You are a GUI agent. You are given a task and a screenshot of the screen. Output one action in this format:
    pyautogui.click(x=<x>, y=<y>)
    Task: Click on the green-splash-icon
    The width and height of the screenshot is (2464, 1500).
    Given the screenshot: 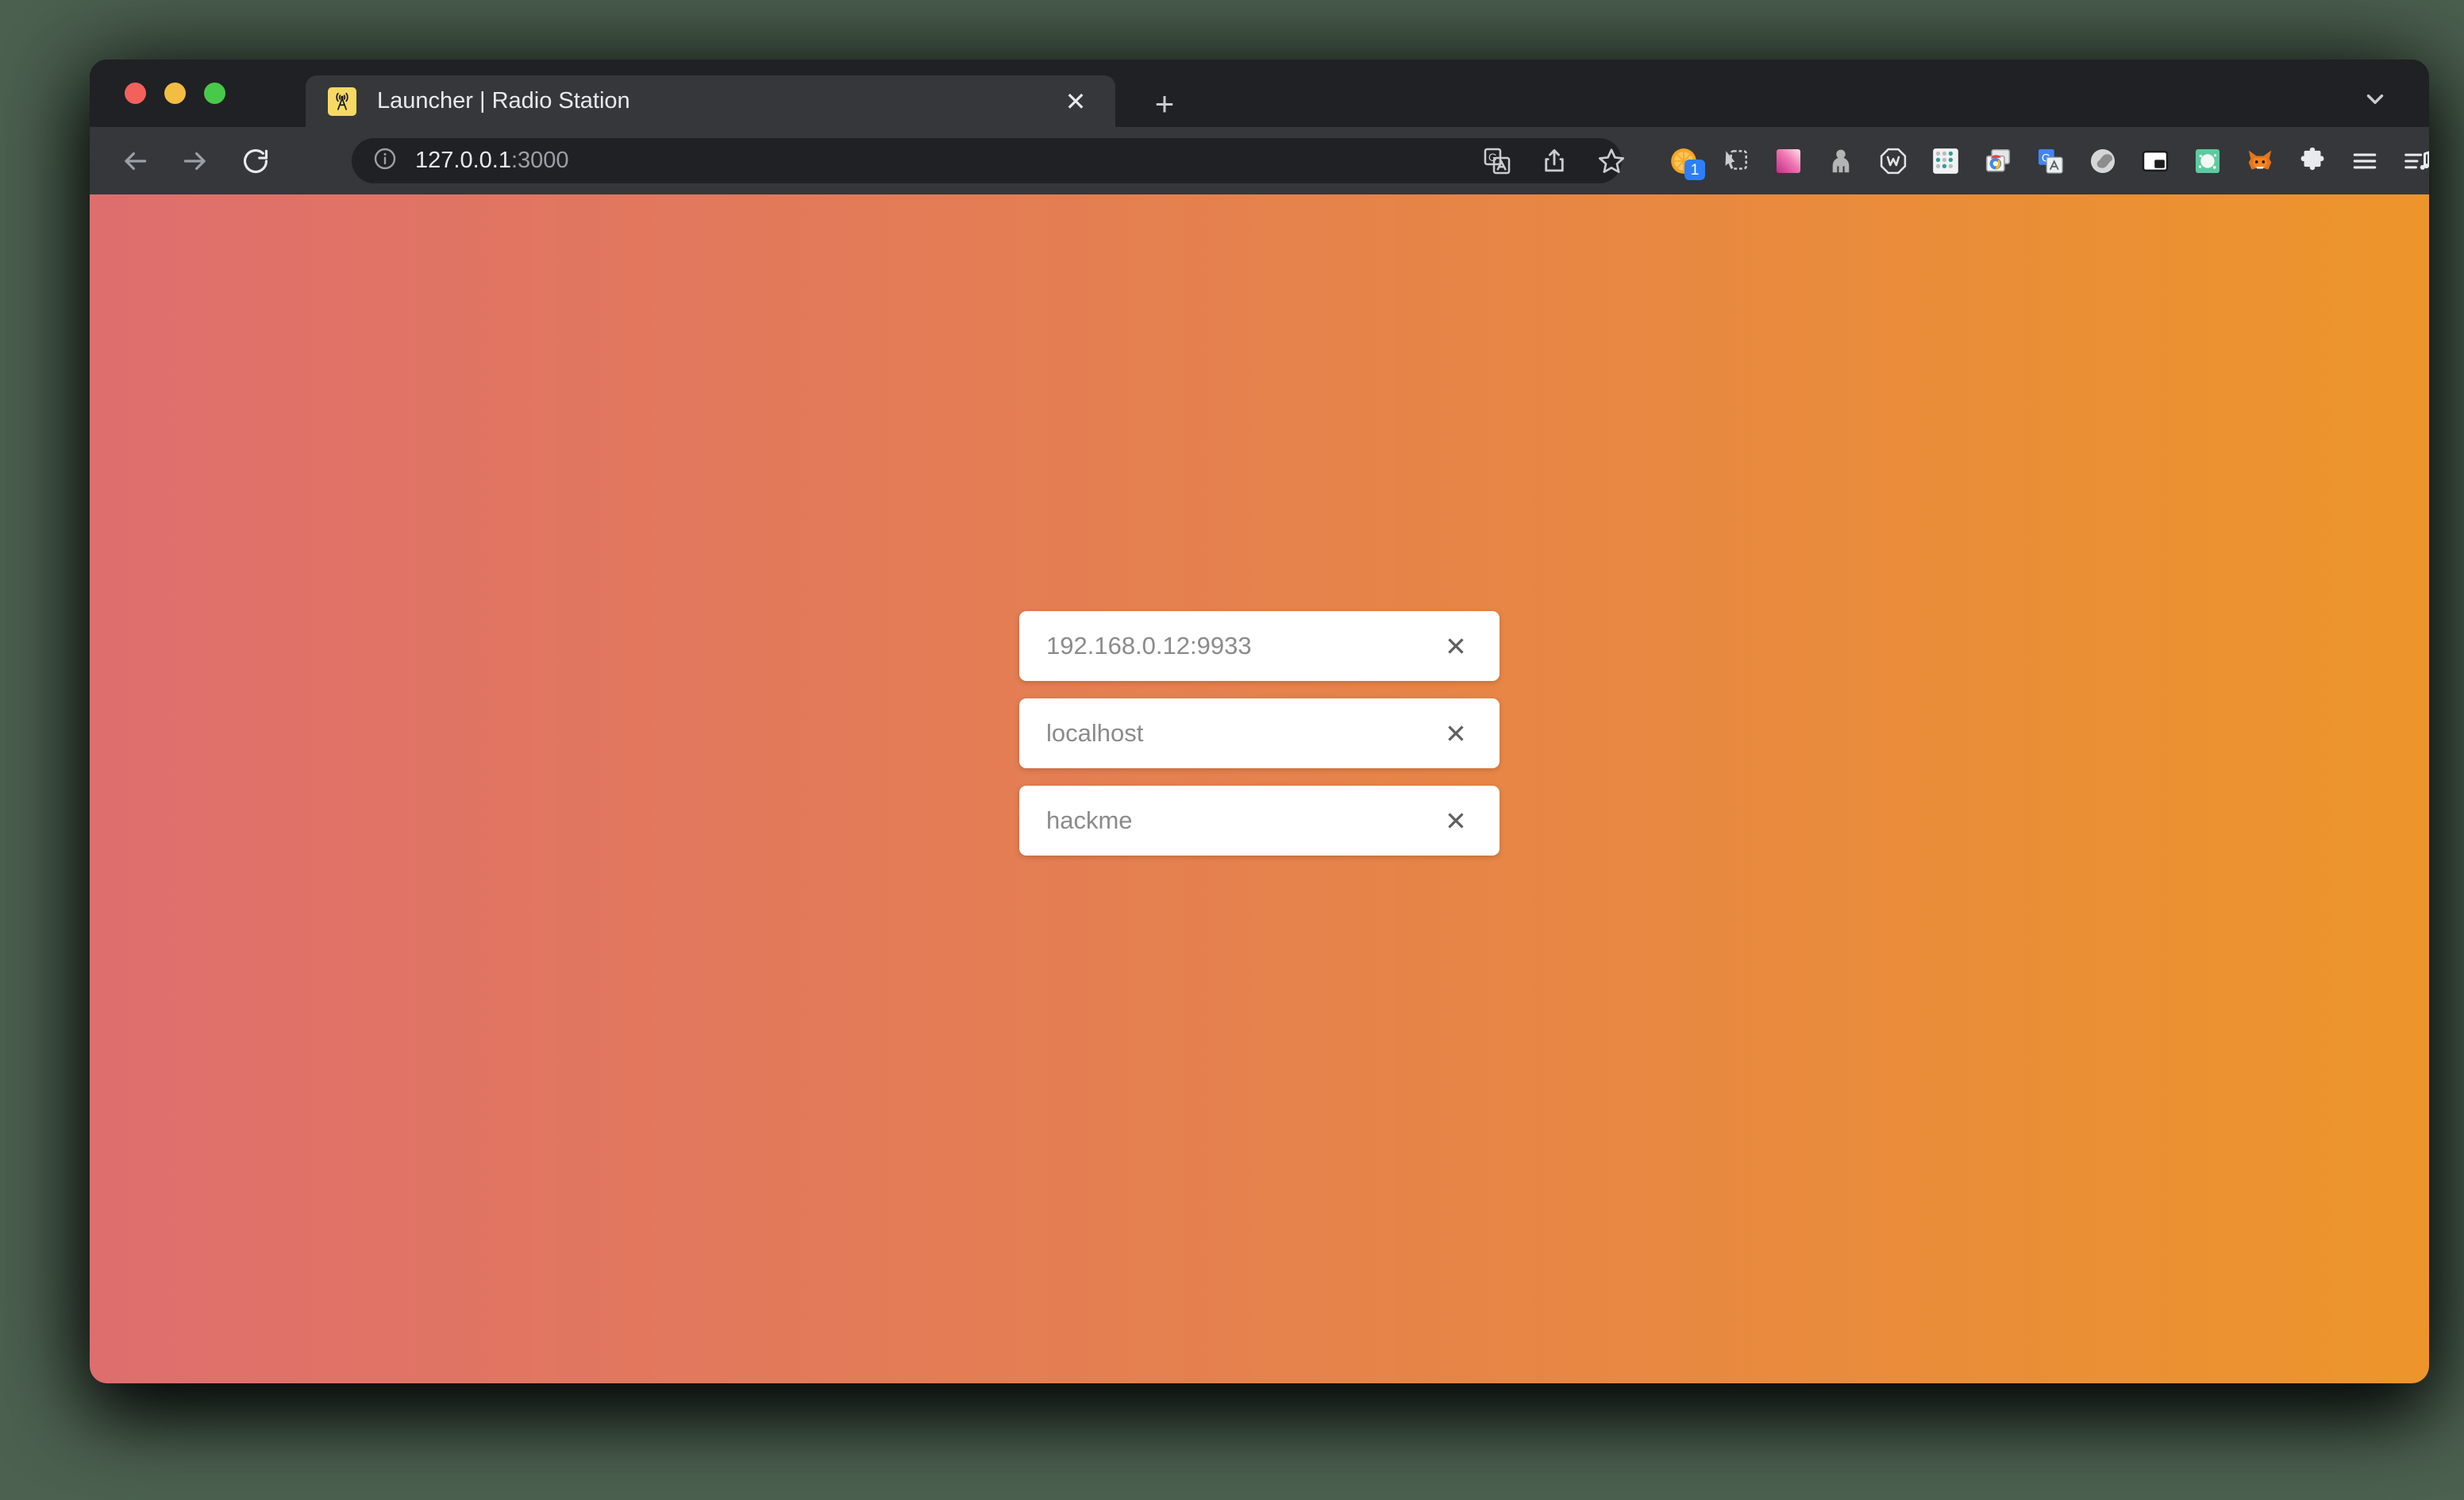 What is the action you would take?
    pyautogui.click(x=2207, y=160)
    